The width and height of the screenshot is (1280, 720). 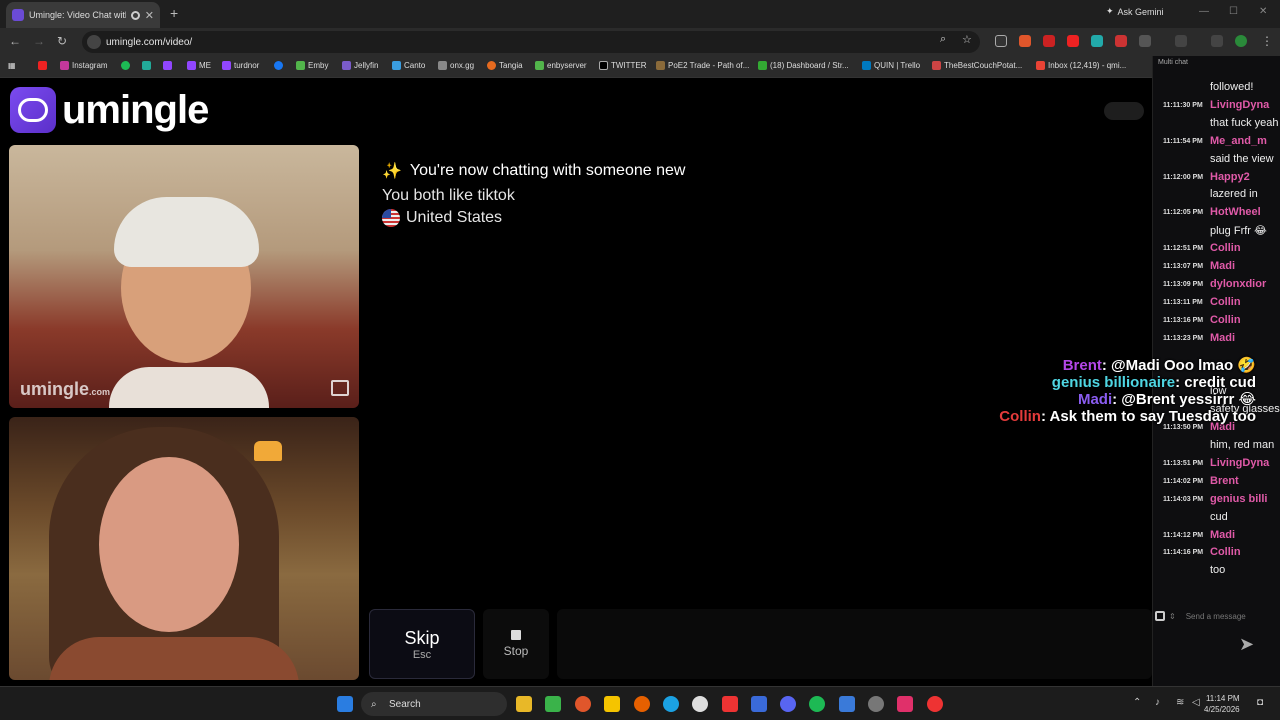 What do you see at coordinates (891, 65) in the screenshot?
I see `bookmark-trello: QUIN | Trello` at bounding box center [891, 65].